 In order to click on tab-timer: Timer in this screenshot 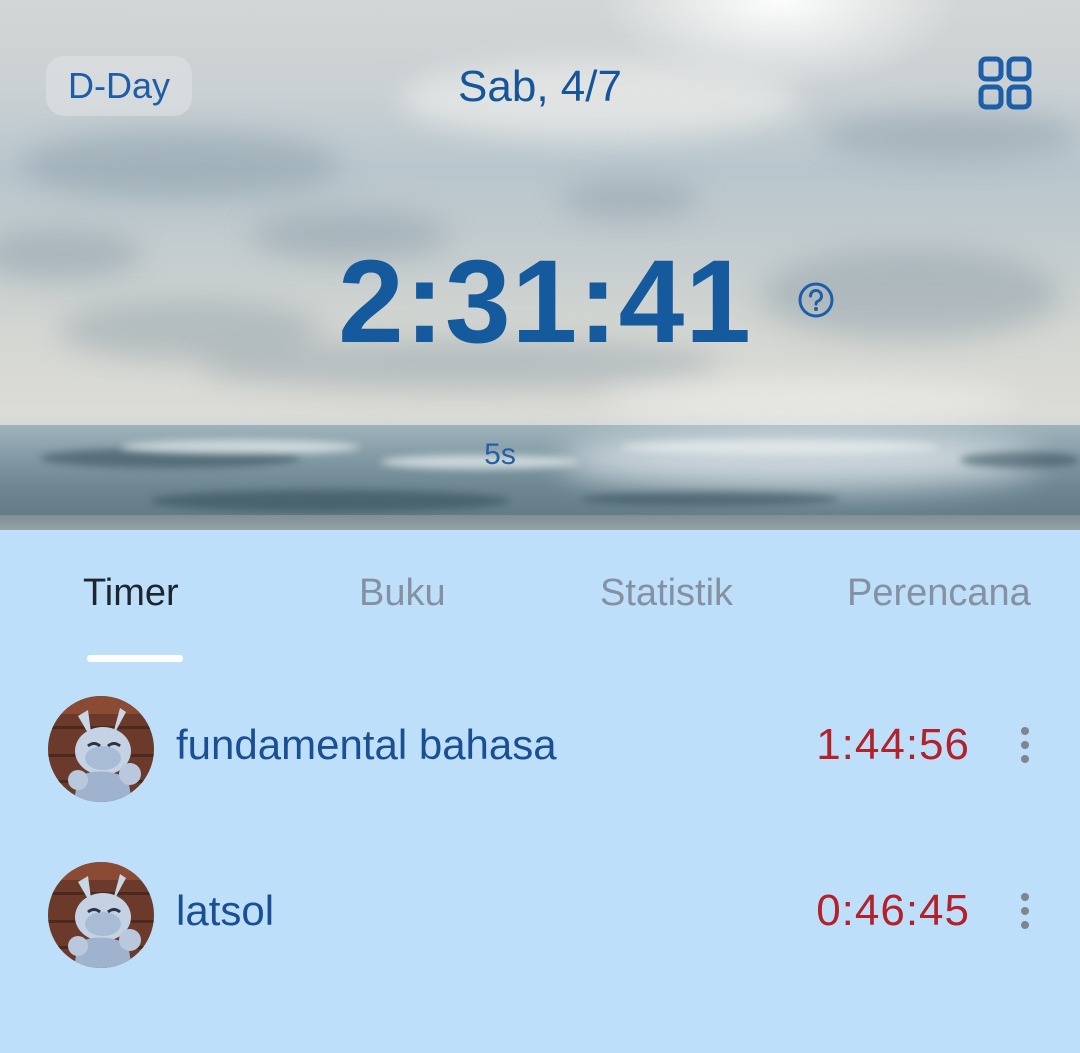, I will do `click(131, 593)`.